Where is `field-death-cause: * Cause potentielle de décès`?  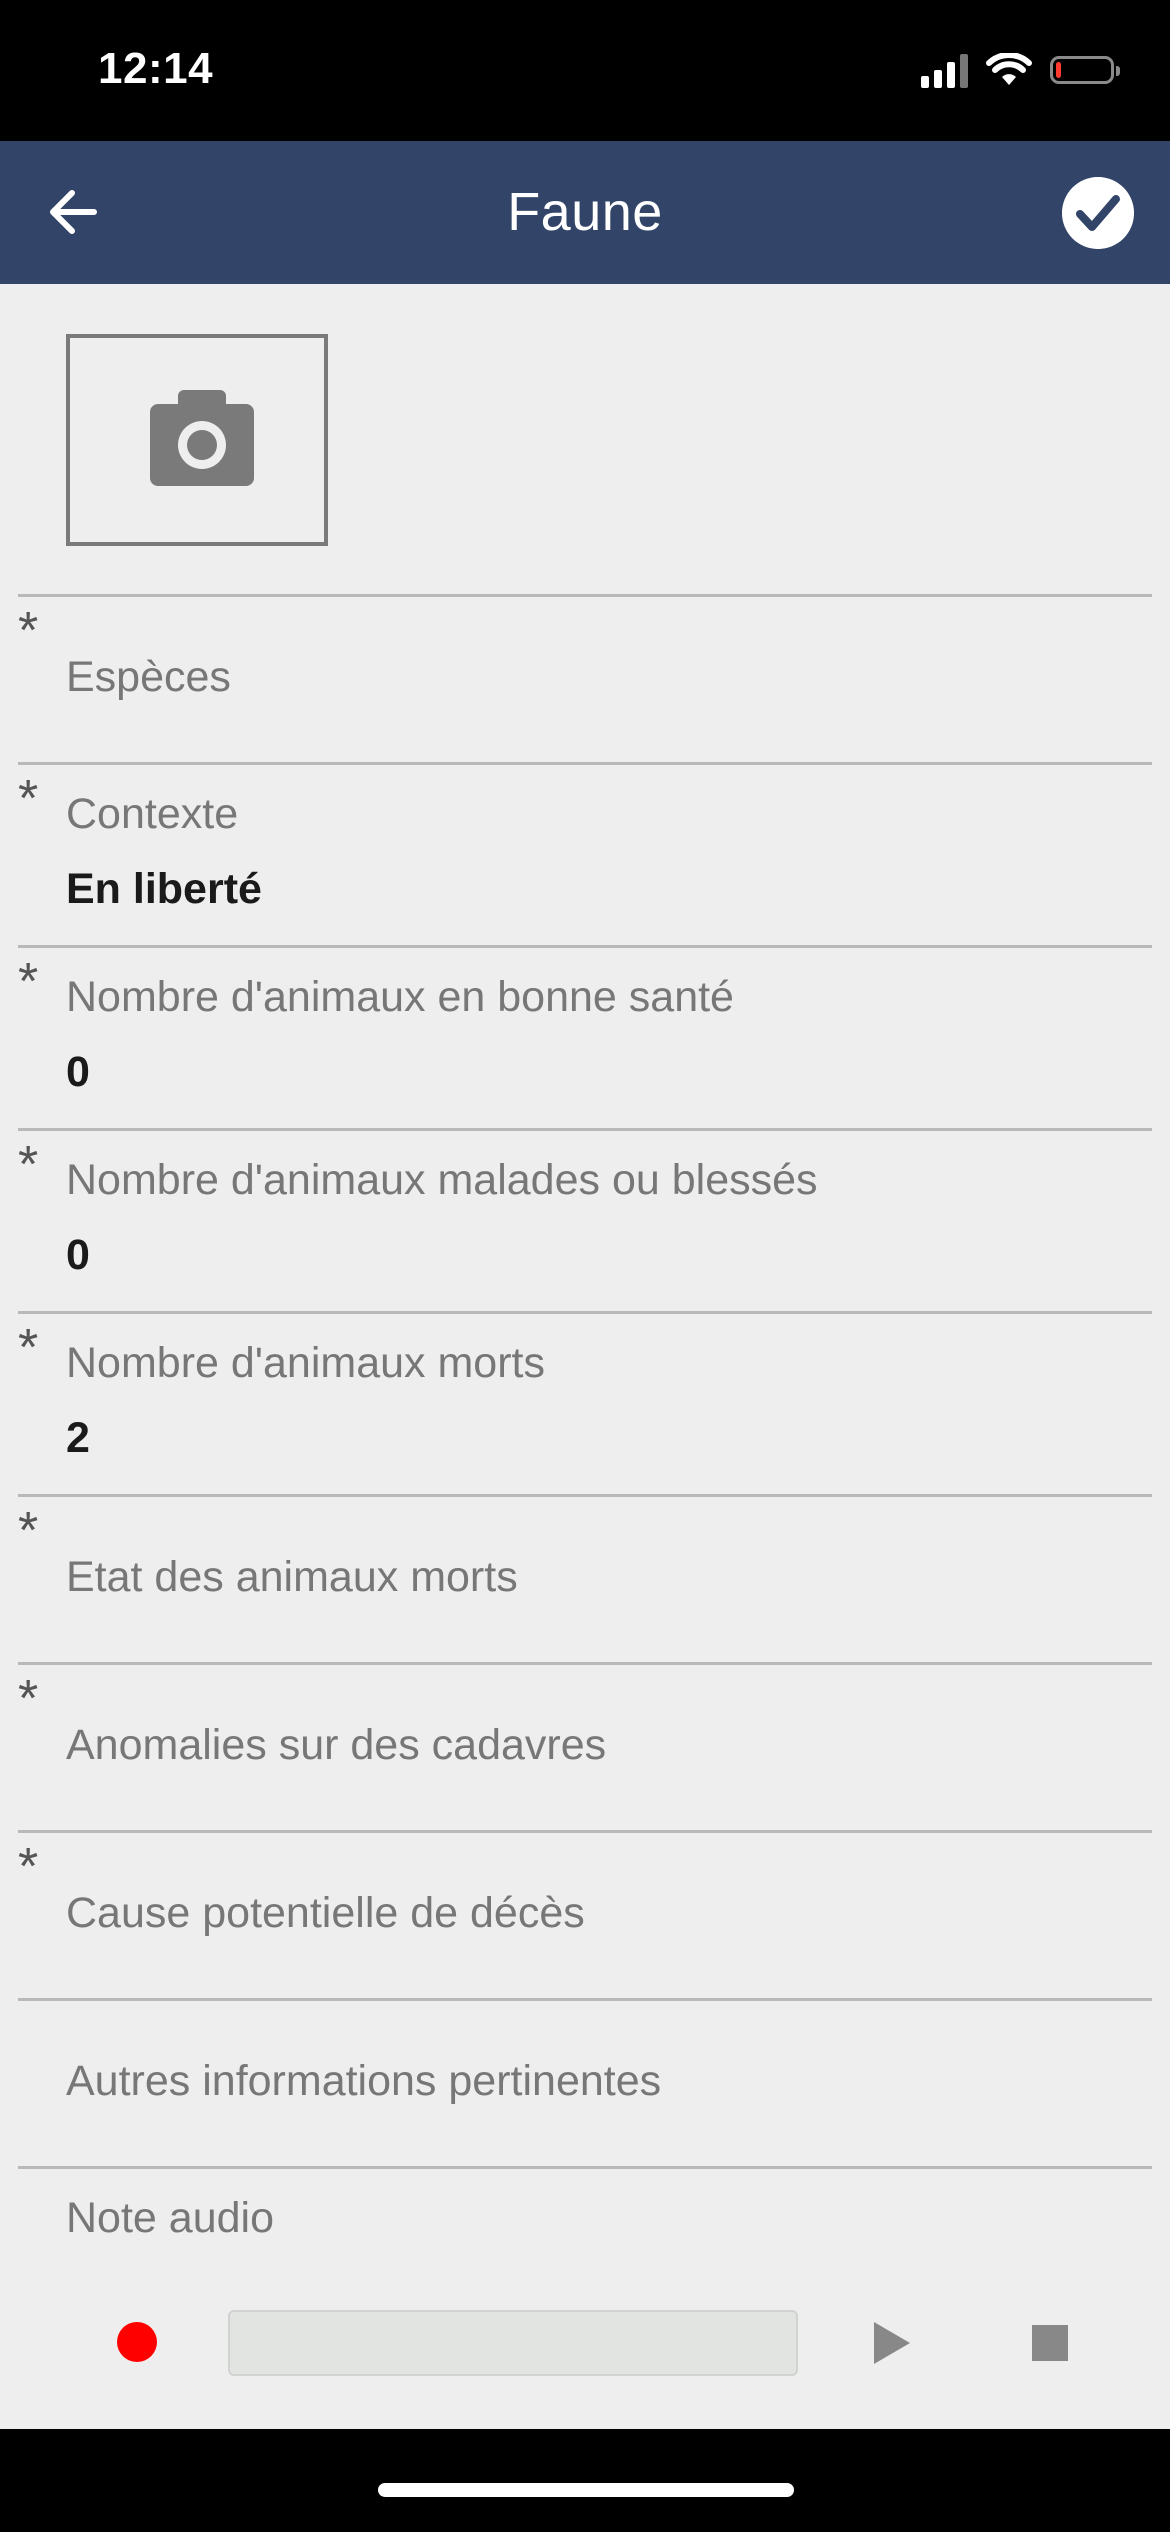 field-death-cause: * Cause potentielle de décès is located at coordinates (585, 1914).